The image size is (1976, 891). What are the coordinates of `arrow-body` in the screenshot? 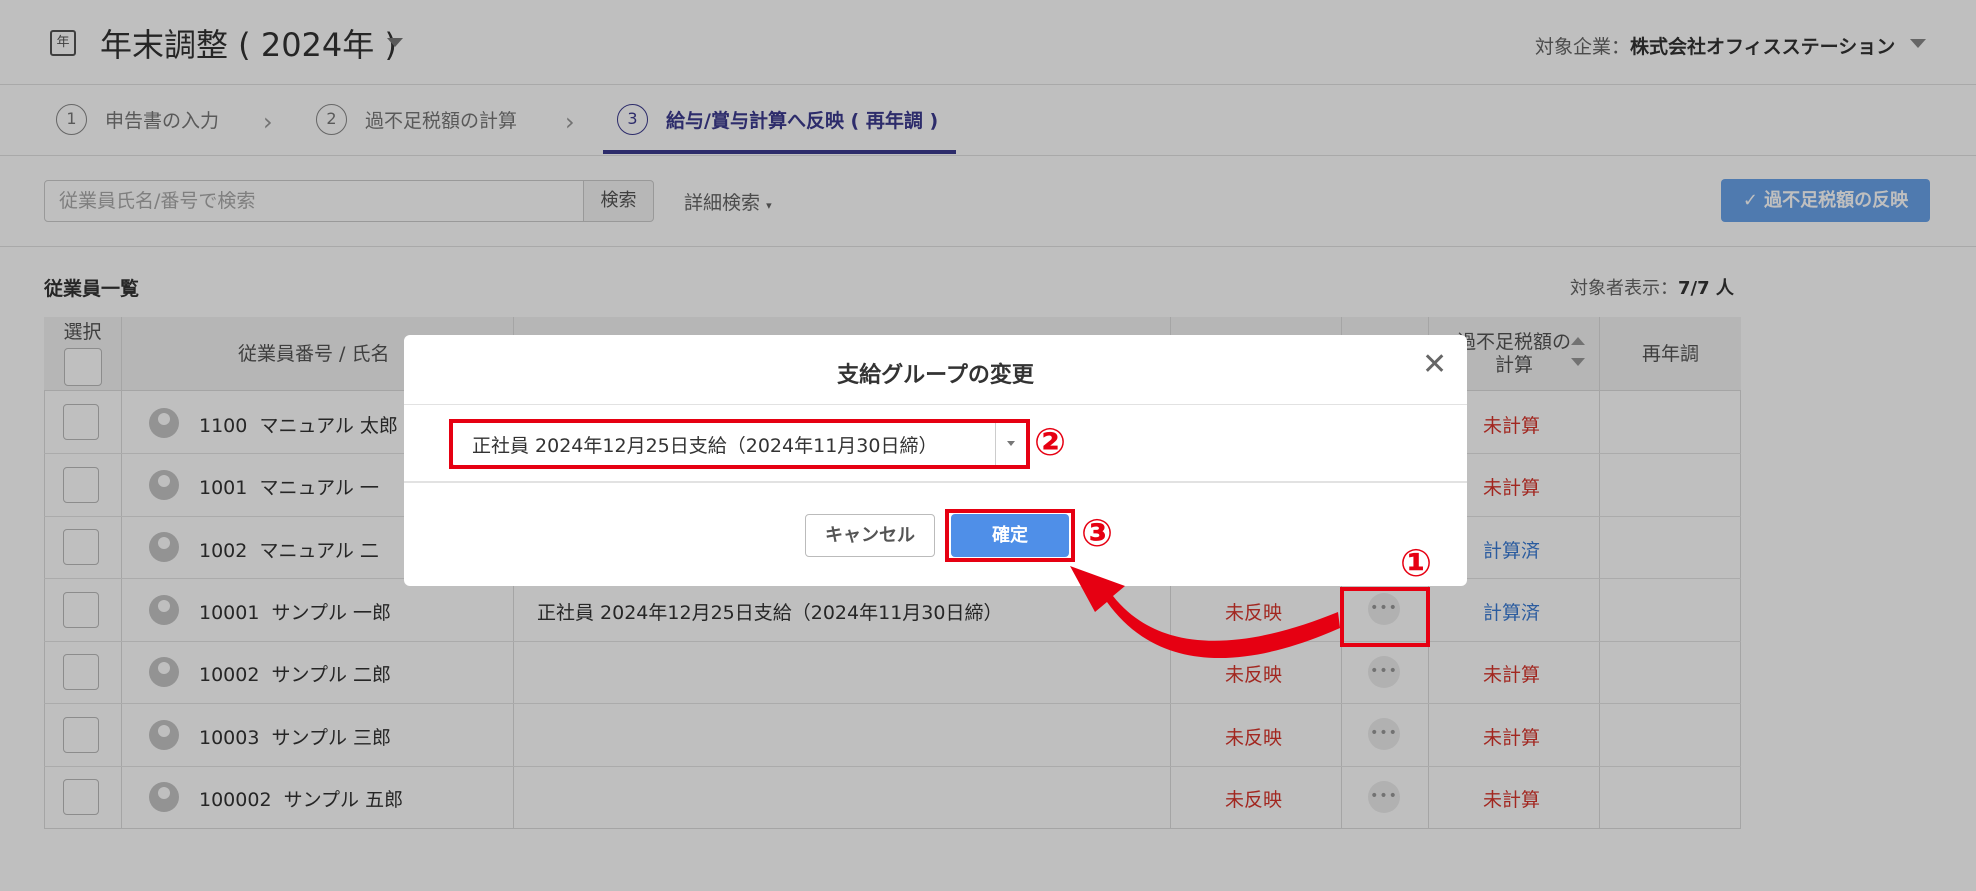 It's located at (1205, 612).